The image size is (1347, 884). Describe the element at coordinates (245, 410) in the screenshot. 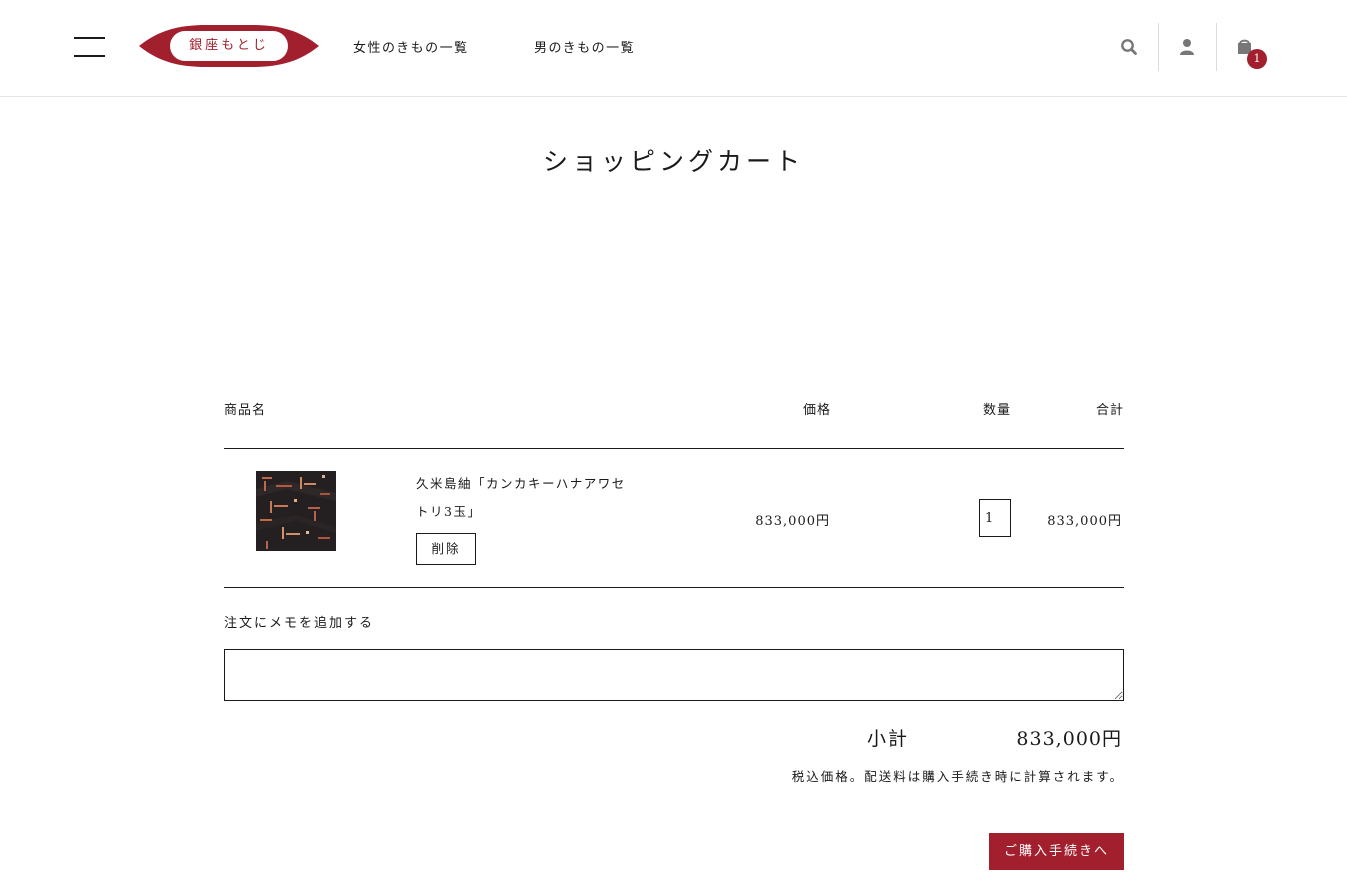

I see `column-header-product: 商品名` at that location.